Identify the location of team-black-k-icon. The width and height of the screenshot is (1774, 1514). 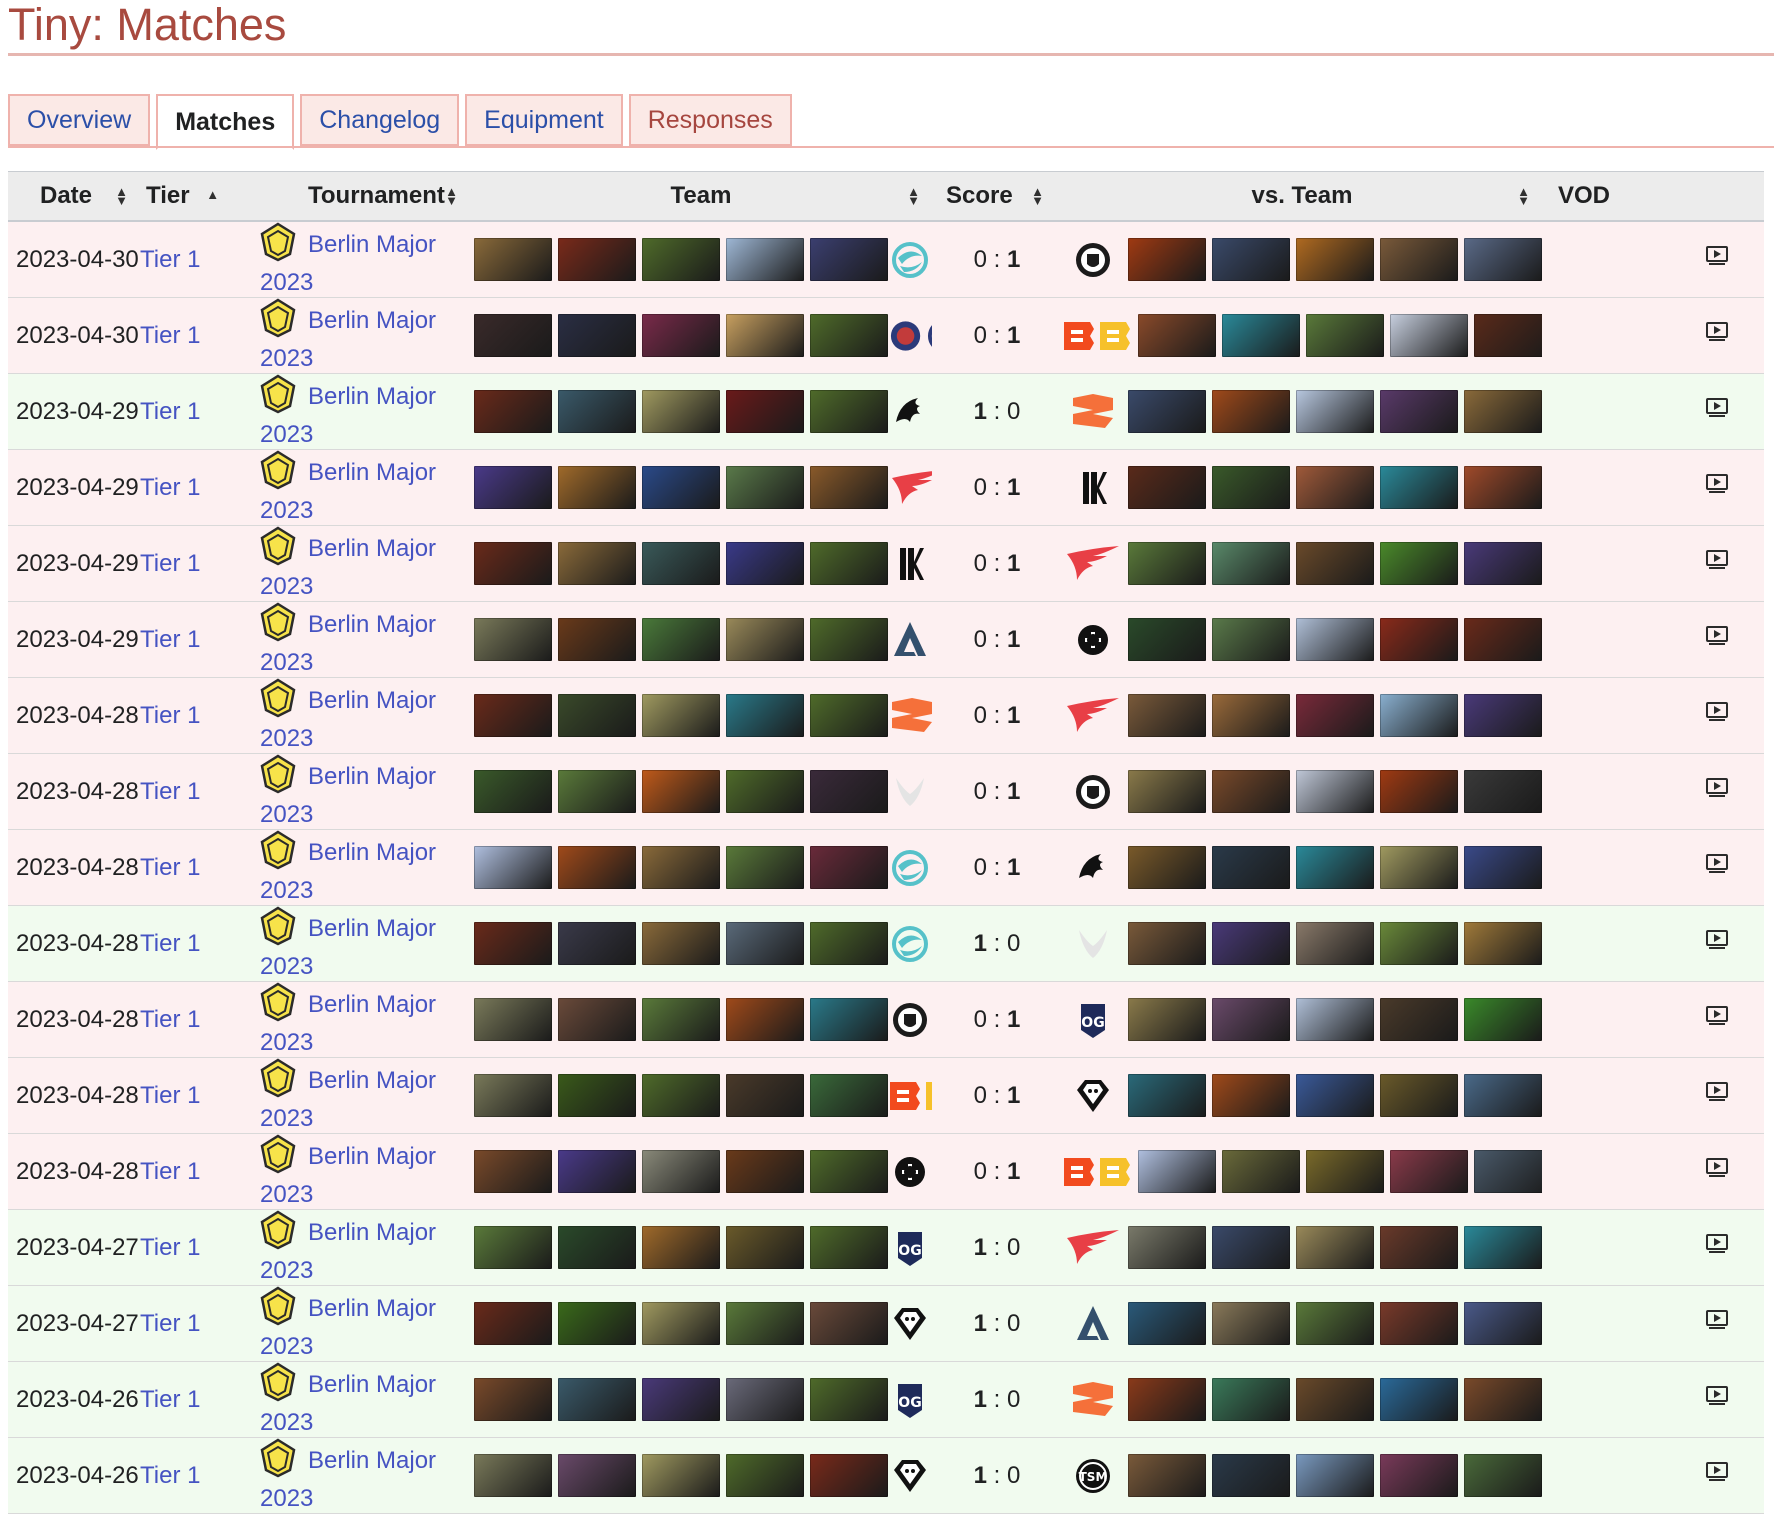
(910, 563).